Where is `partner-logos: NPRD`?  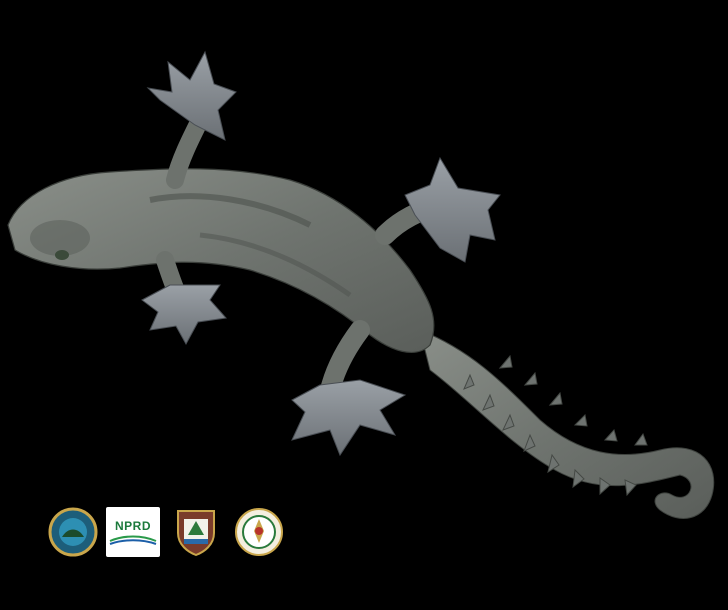 partner-logos: NPRD is located at coordinates (168, 534).